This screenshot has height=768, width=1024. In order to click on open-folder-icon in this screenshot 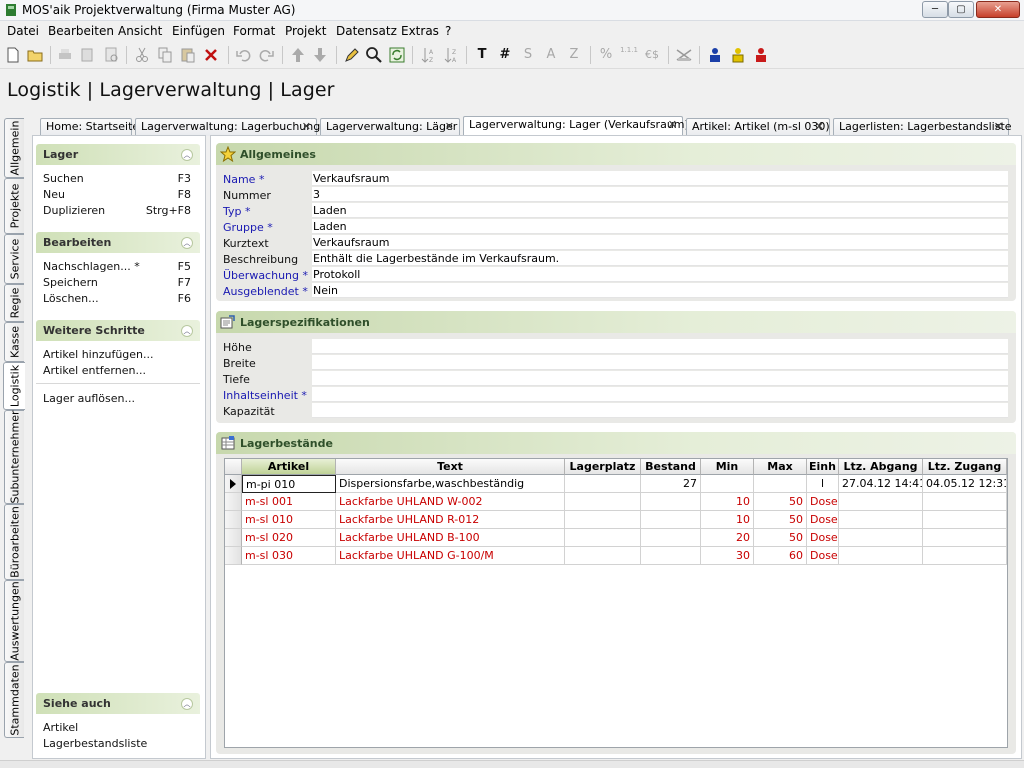, I will do `click(35, 55)`.